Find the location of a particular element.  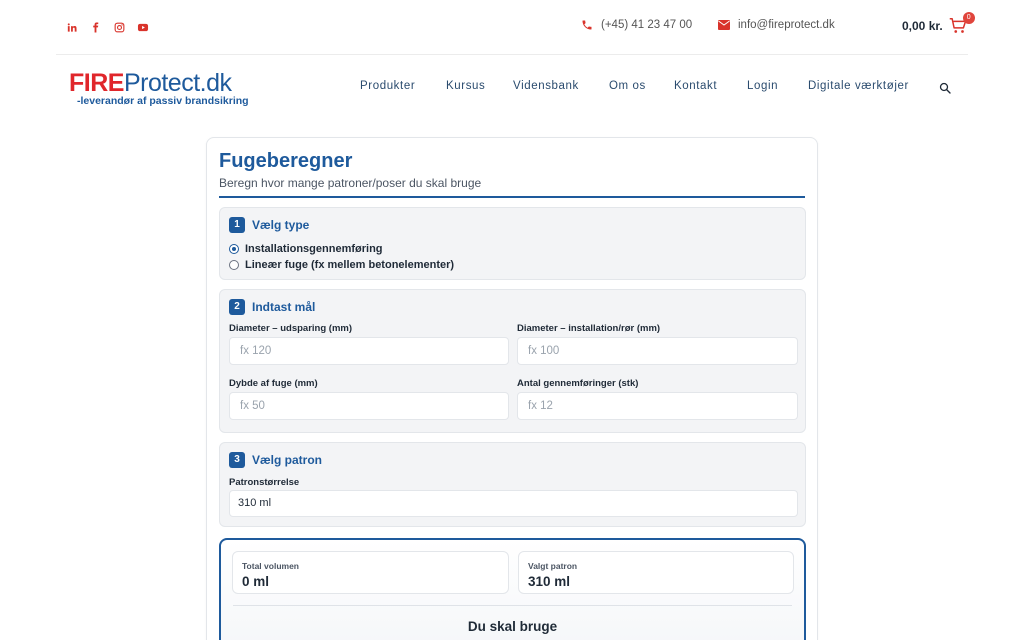

selected-patron-card: Valgt patron 310 ml is located at coordinates (656, 572).